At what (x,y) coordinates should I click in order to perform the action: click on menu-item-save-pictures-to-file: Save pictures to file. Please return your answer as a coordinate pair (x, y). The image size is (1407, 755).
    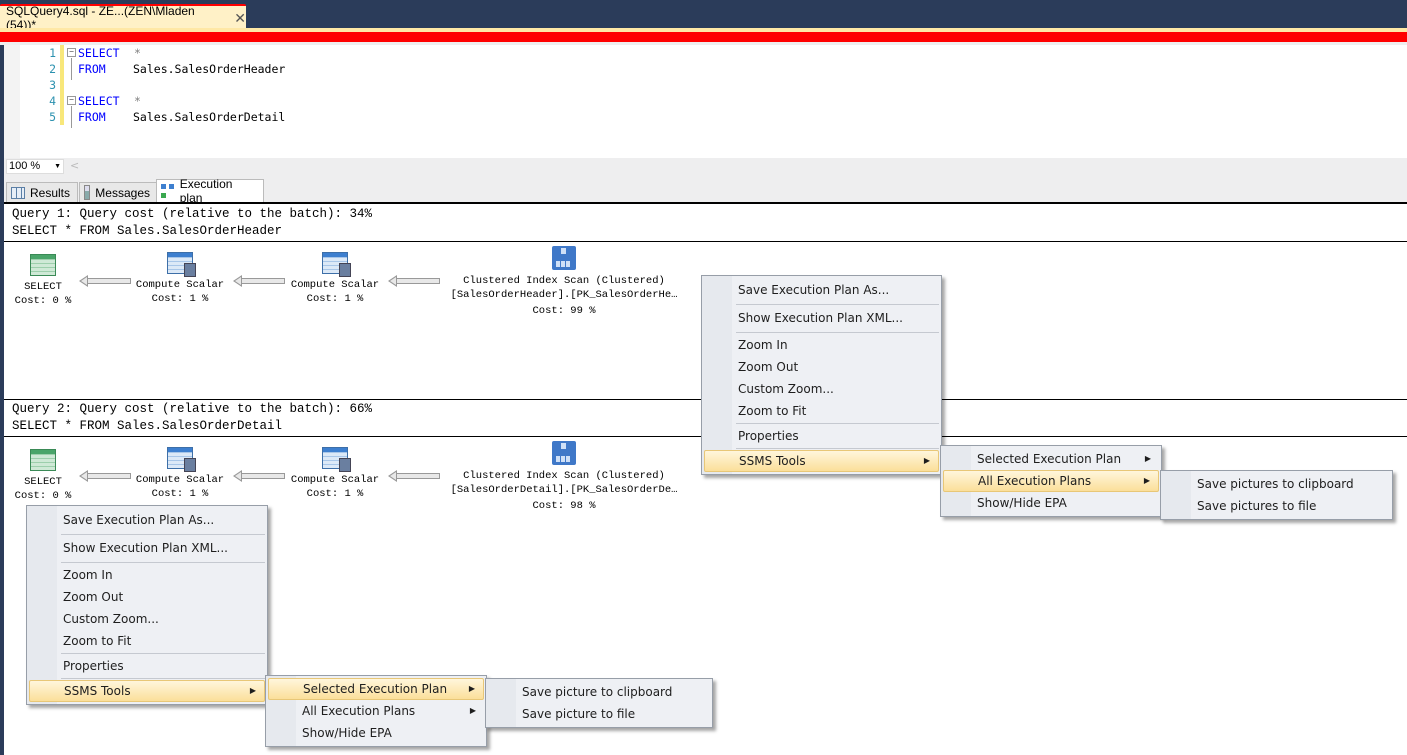
    Looking at the image, I should click on (1276, 506).